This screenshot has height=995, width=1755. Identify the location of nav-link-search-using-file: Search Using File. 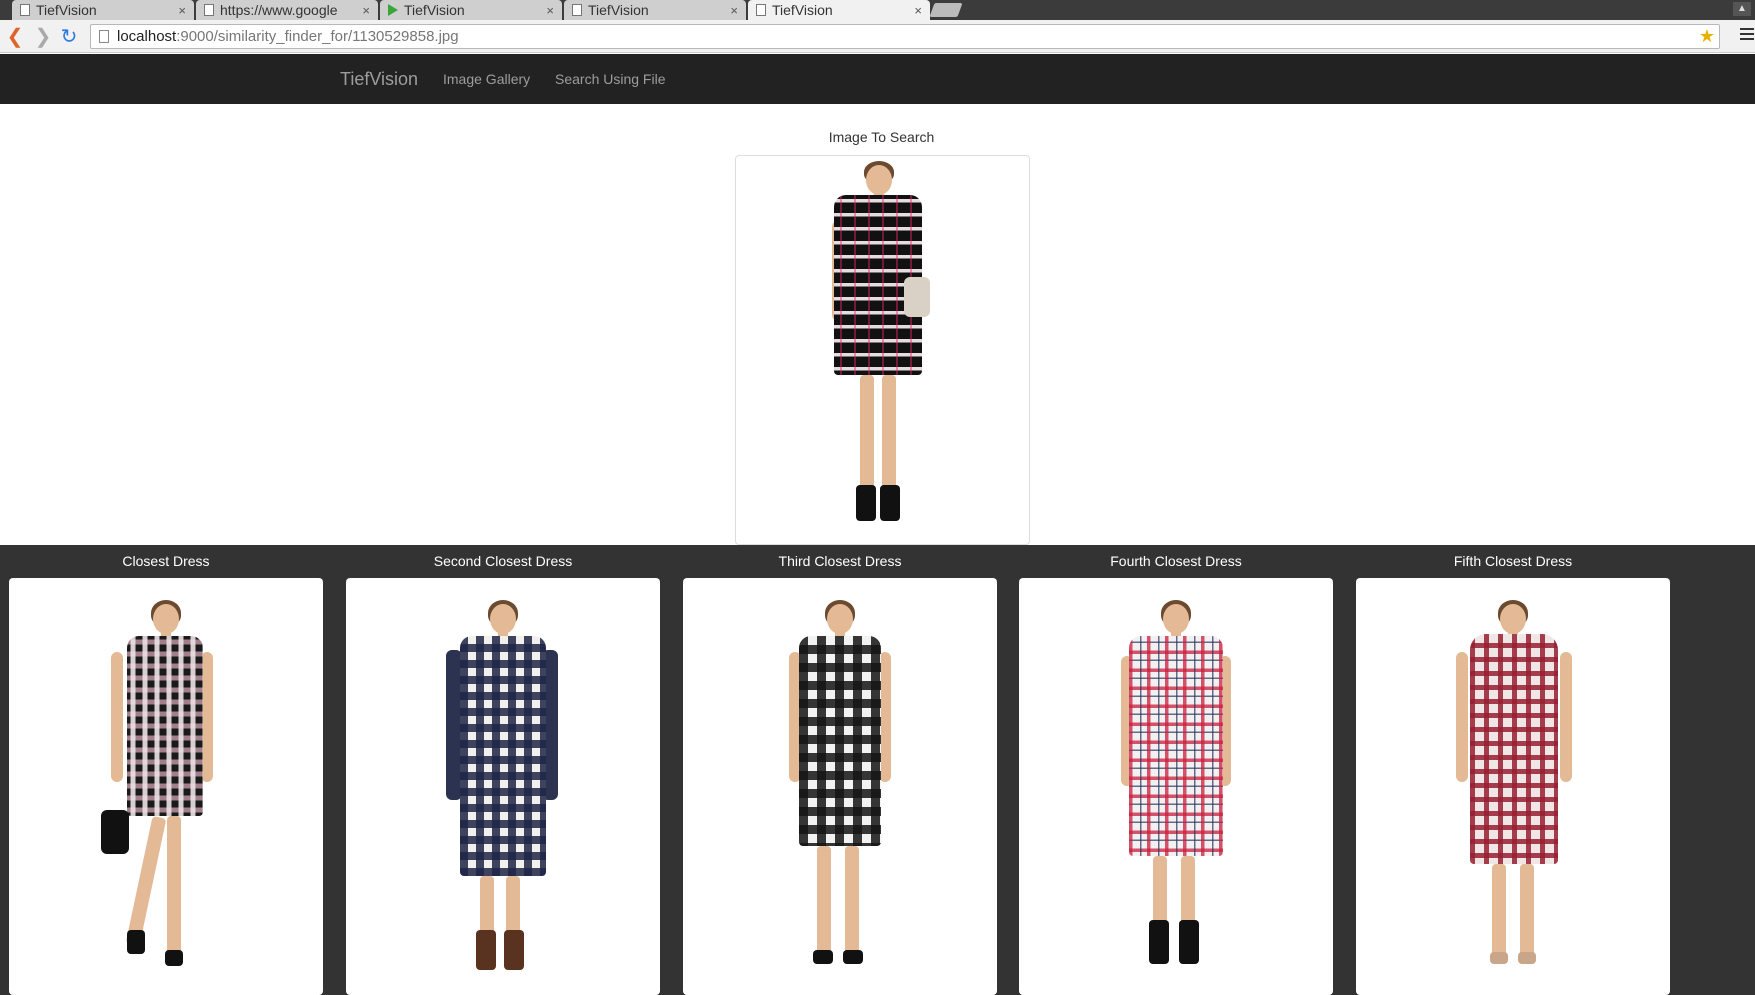
(610, 79).